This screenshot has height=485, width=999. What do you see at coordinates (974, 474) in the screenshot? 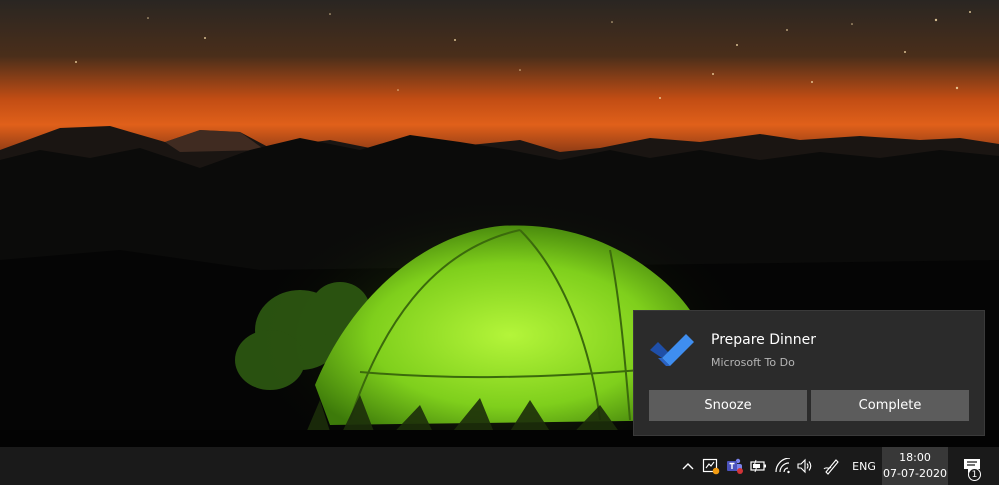
I see `notification-count-badge: 1` at bounding box center [974, 474].